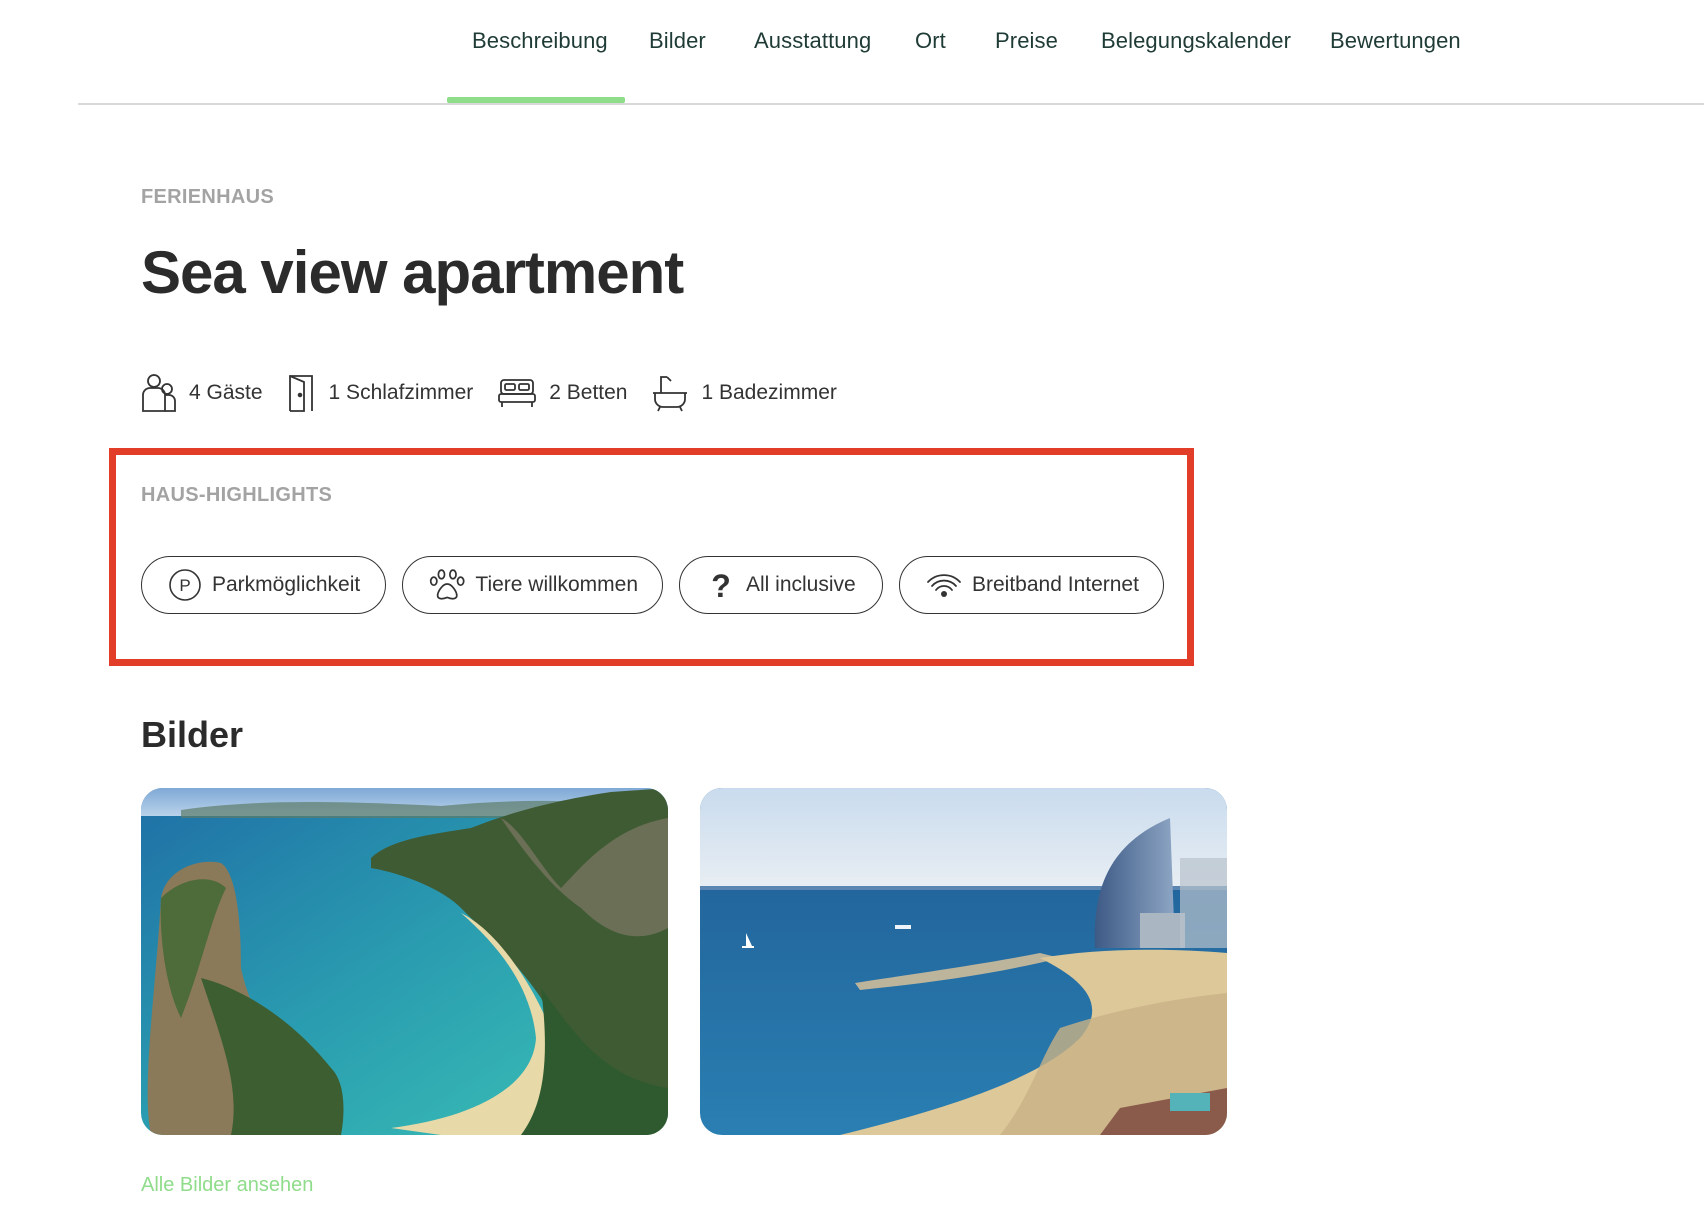  What do you see at coordinates (447, 584) in the screenshot?
I see `paw-icon` at bounding box center [447, 584].